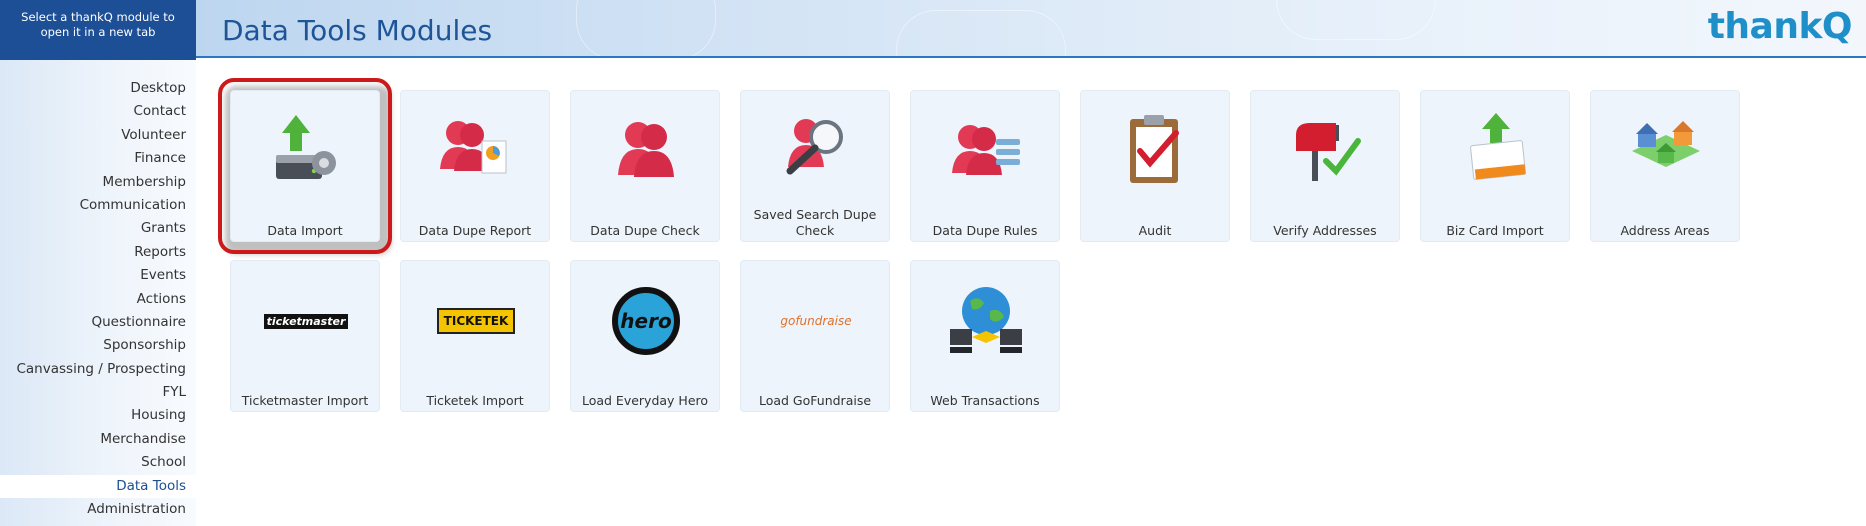 The height and width of the screenshot is (526, 1866). I want to click on tile-label: Biz Card Import, so click(1495, 230).